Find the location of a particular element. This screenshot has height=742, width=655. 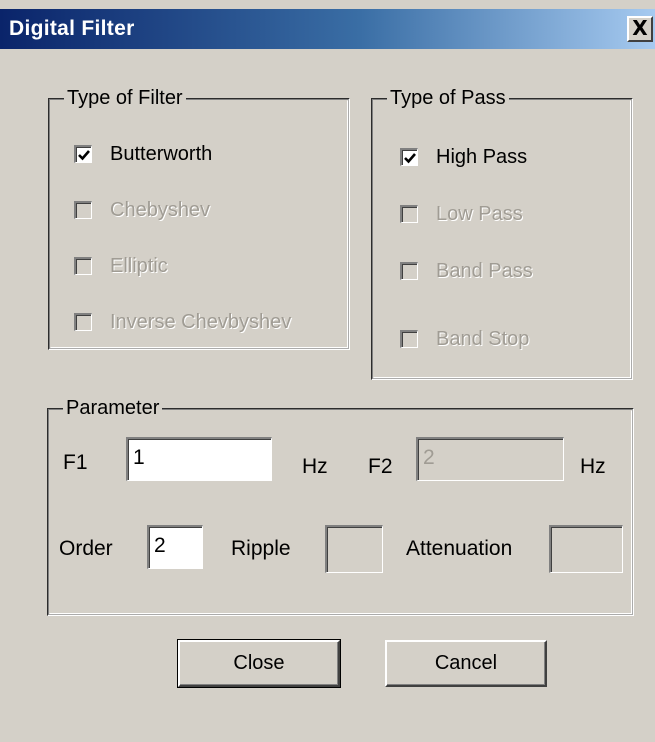

low-pass-checkbox: Low Pass is located at coordinates (461, 214).